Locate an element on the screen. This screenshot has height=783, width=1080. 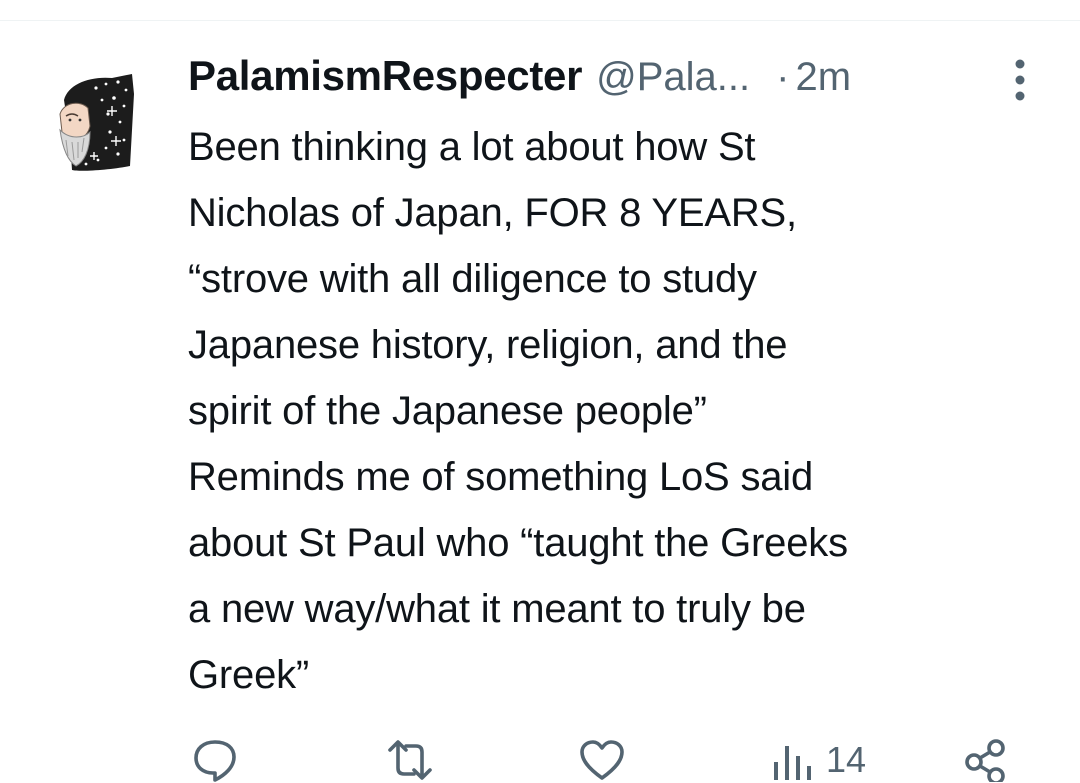
top-divider is located at coordinates (540, 20).